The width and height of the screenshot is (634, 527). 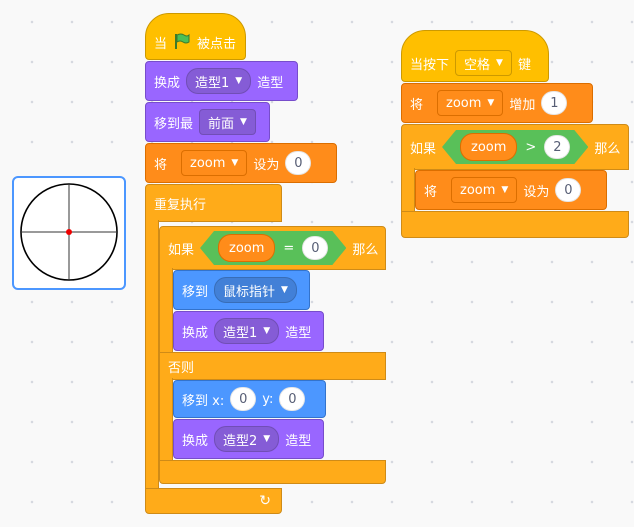 I want to click on switch-costume-block: 换成 造型2 ▼ 造型, so click(x=248, y=439).